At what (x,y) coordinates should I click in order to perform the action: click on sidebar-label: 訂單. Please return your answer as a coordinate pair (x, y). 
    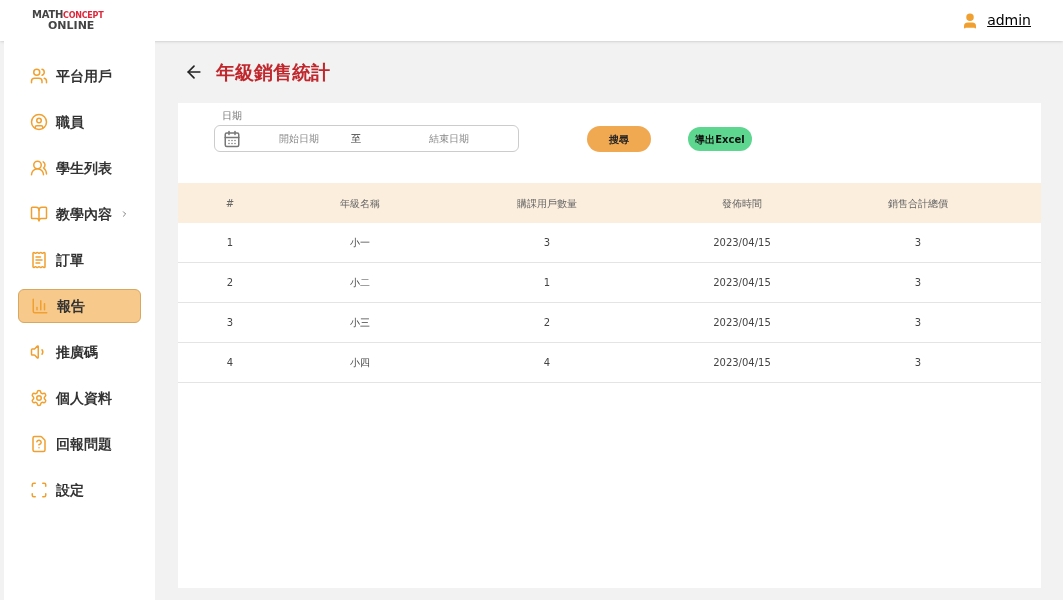
    Looking at the image, I should click on (70, 260).